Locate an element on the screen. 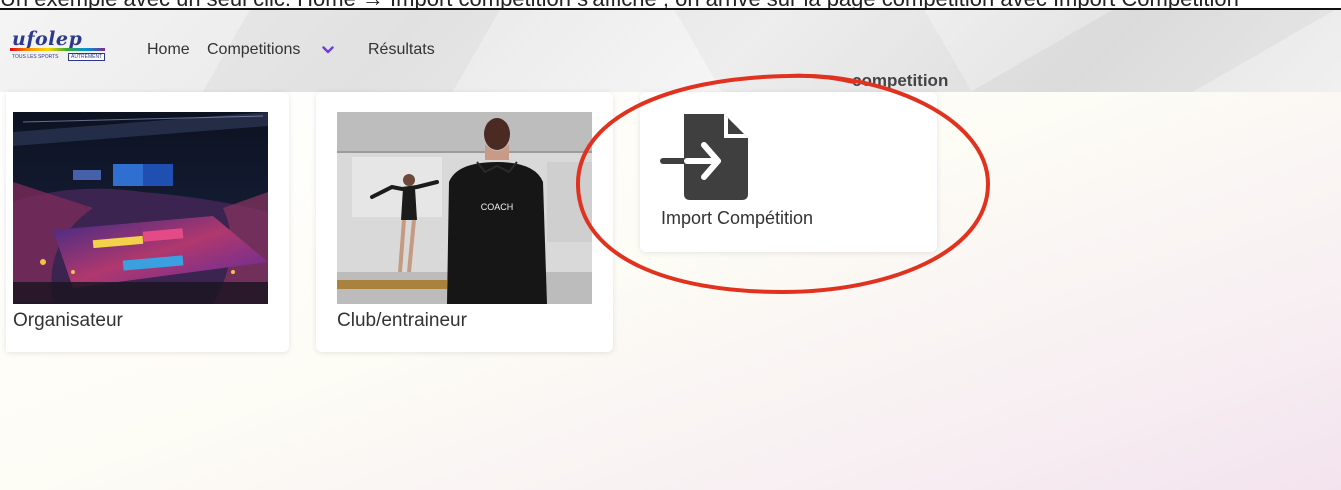 The image size is (1341, 490). brand-logo: ufolep TOUS LES SPORTS AUTREMENT is located at coordinates (58, 46).